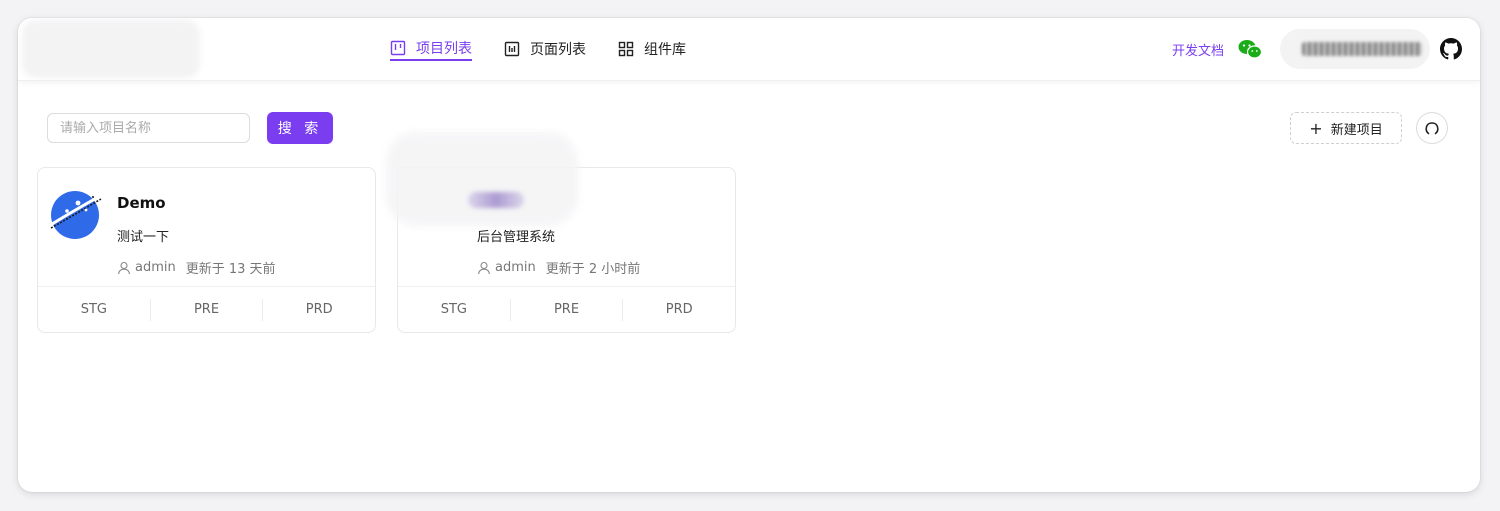  I want to click on nav-item-projects: 项目列表, so click(431, 49).